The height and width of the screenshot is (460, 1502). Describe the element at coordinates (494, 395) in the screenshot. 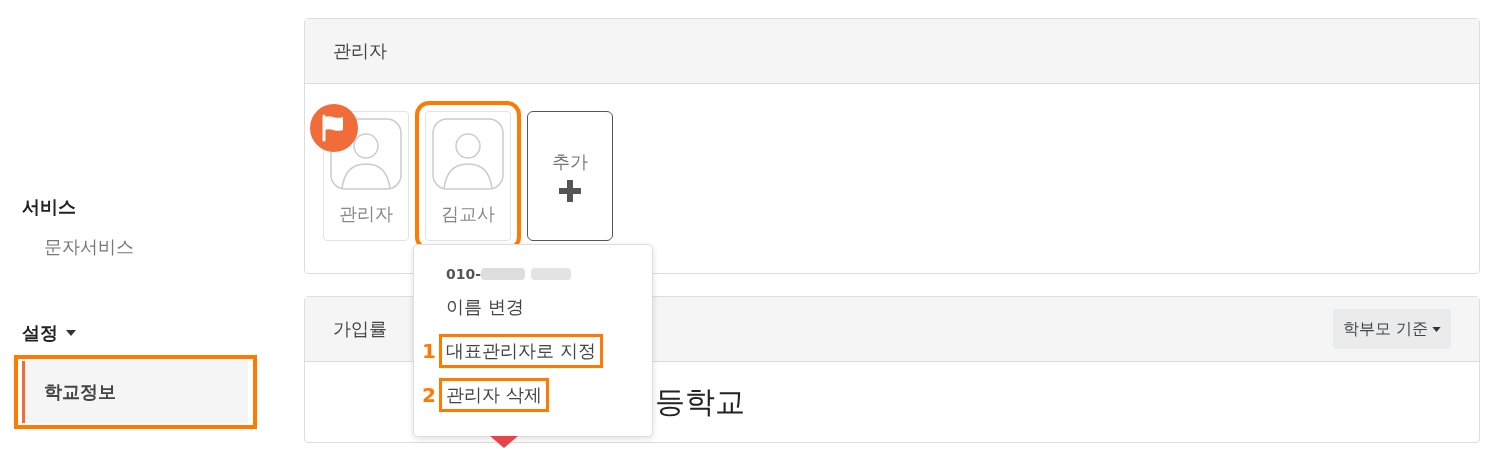

I see `menu-item: 관리자 삭제` at that location.